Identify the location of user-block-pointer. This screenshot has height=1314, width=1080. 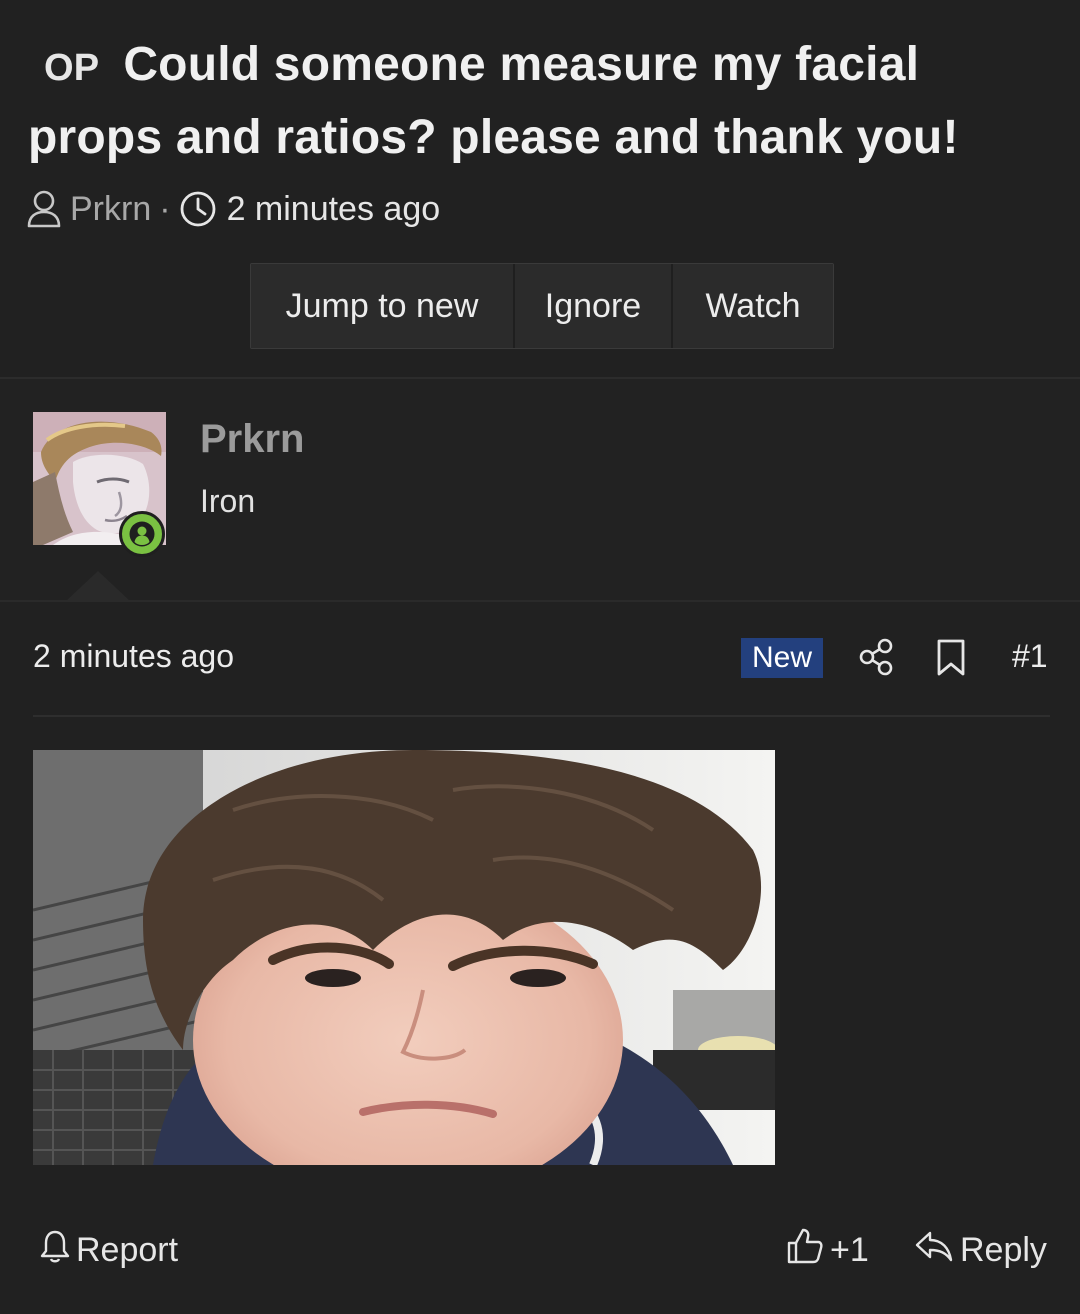
(98, 586).